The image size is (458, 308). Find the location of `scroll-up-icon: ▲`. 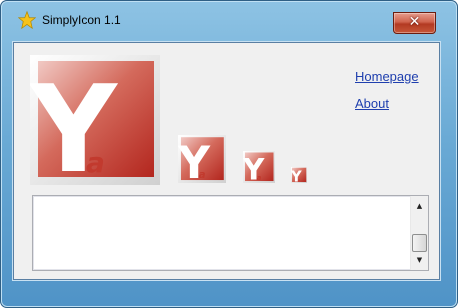

scroll-up-icon: ▲ is located at coordinates (419, 206).